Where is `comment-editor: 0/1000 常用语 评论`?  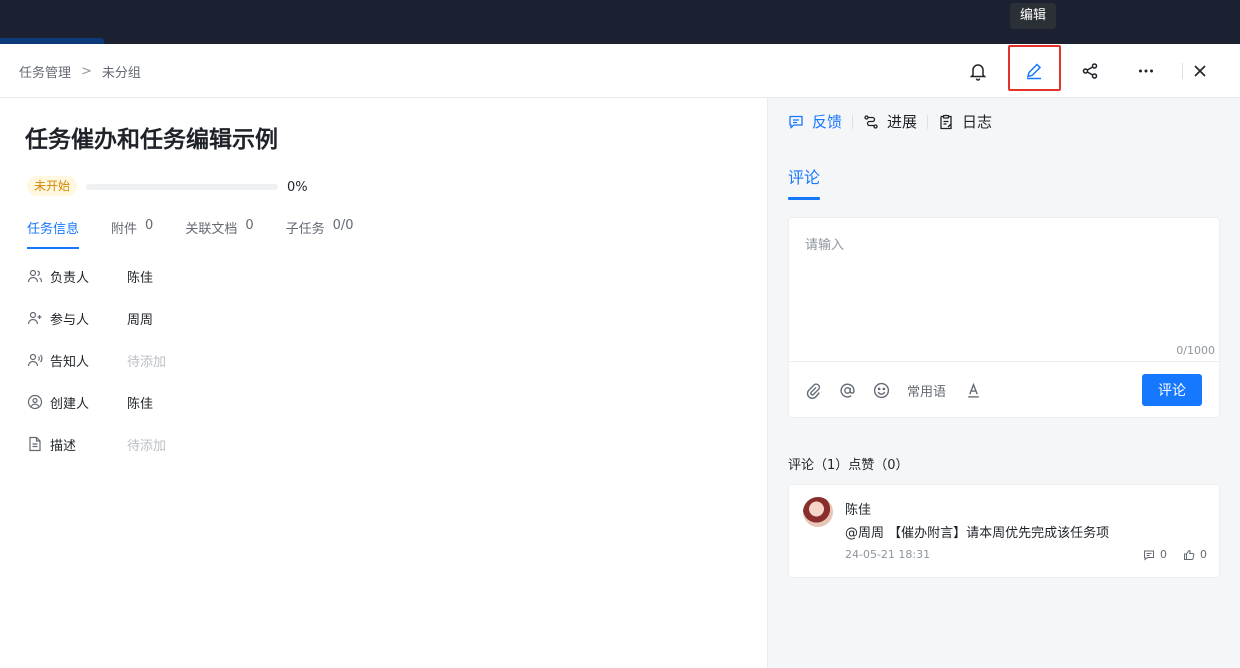
comment-editor: 0/1000 常用语 评论 is located at coordinates (1004, 317).